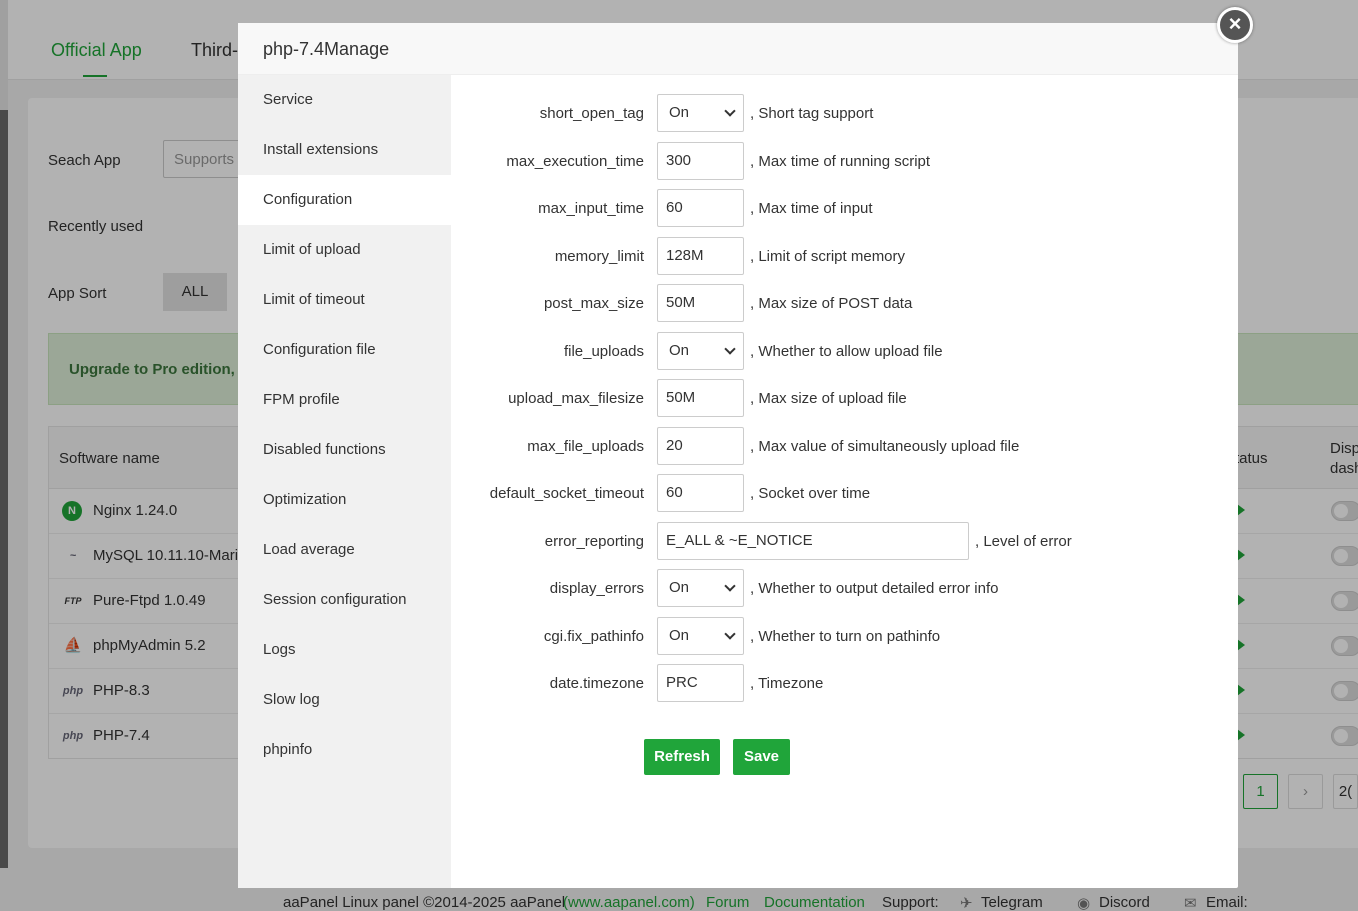  Describe the element at coordinates (344, 450) in the screenshot. I see `menu-item-disabled-functions: Disabled functions` at that location.